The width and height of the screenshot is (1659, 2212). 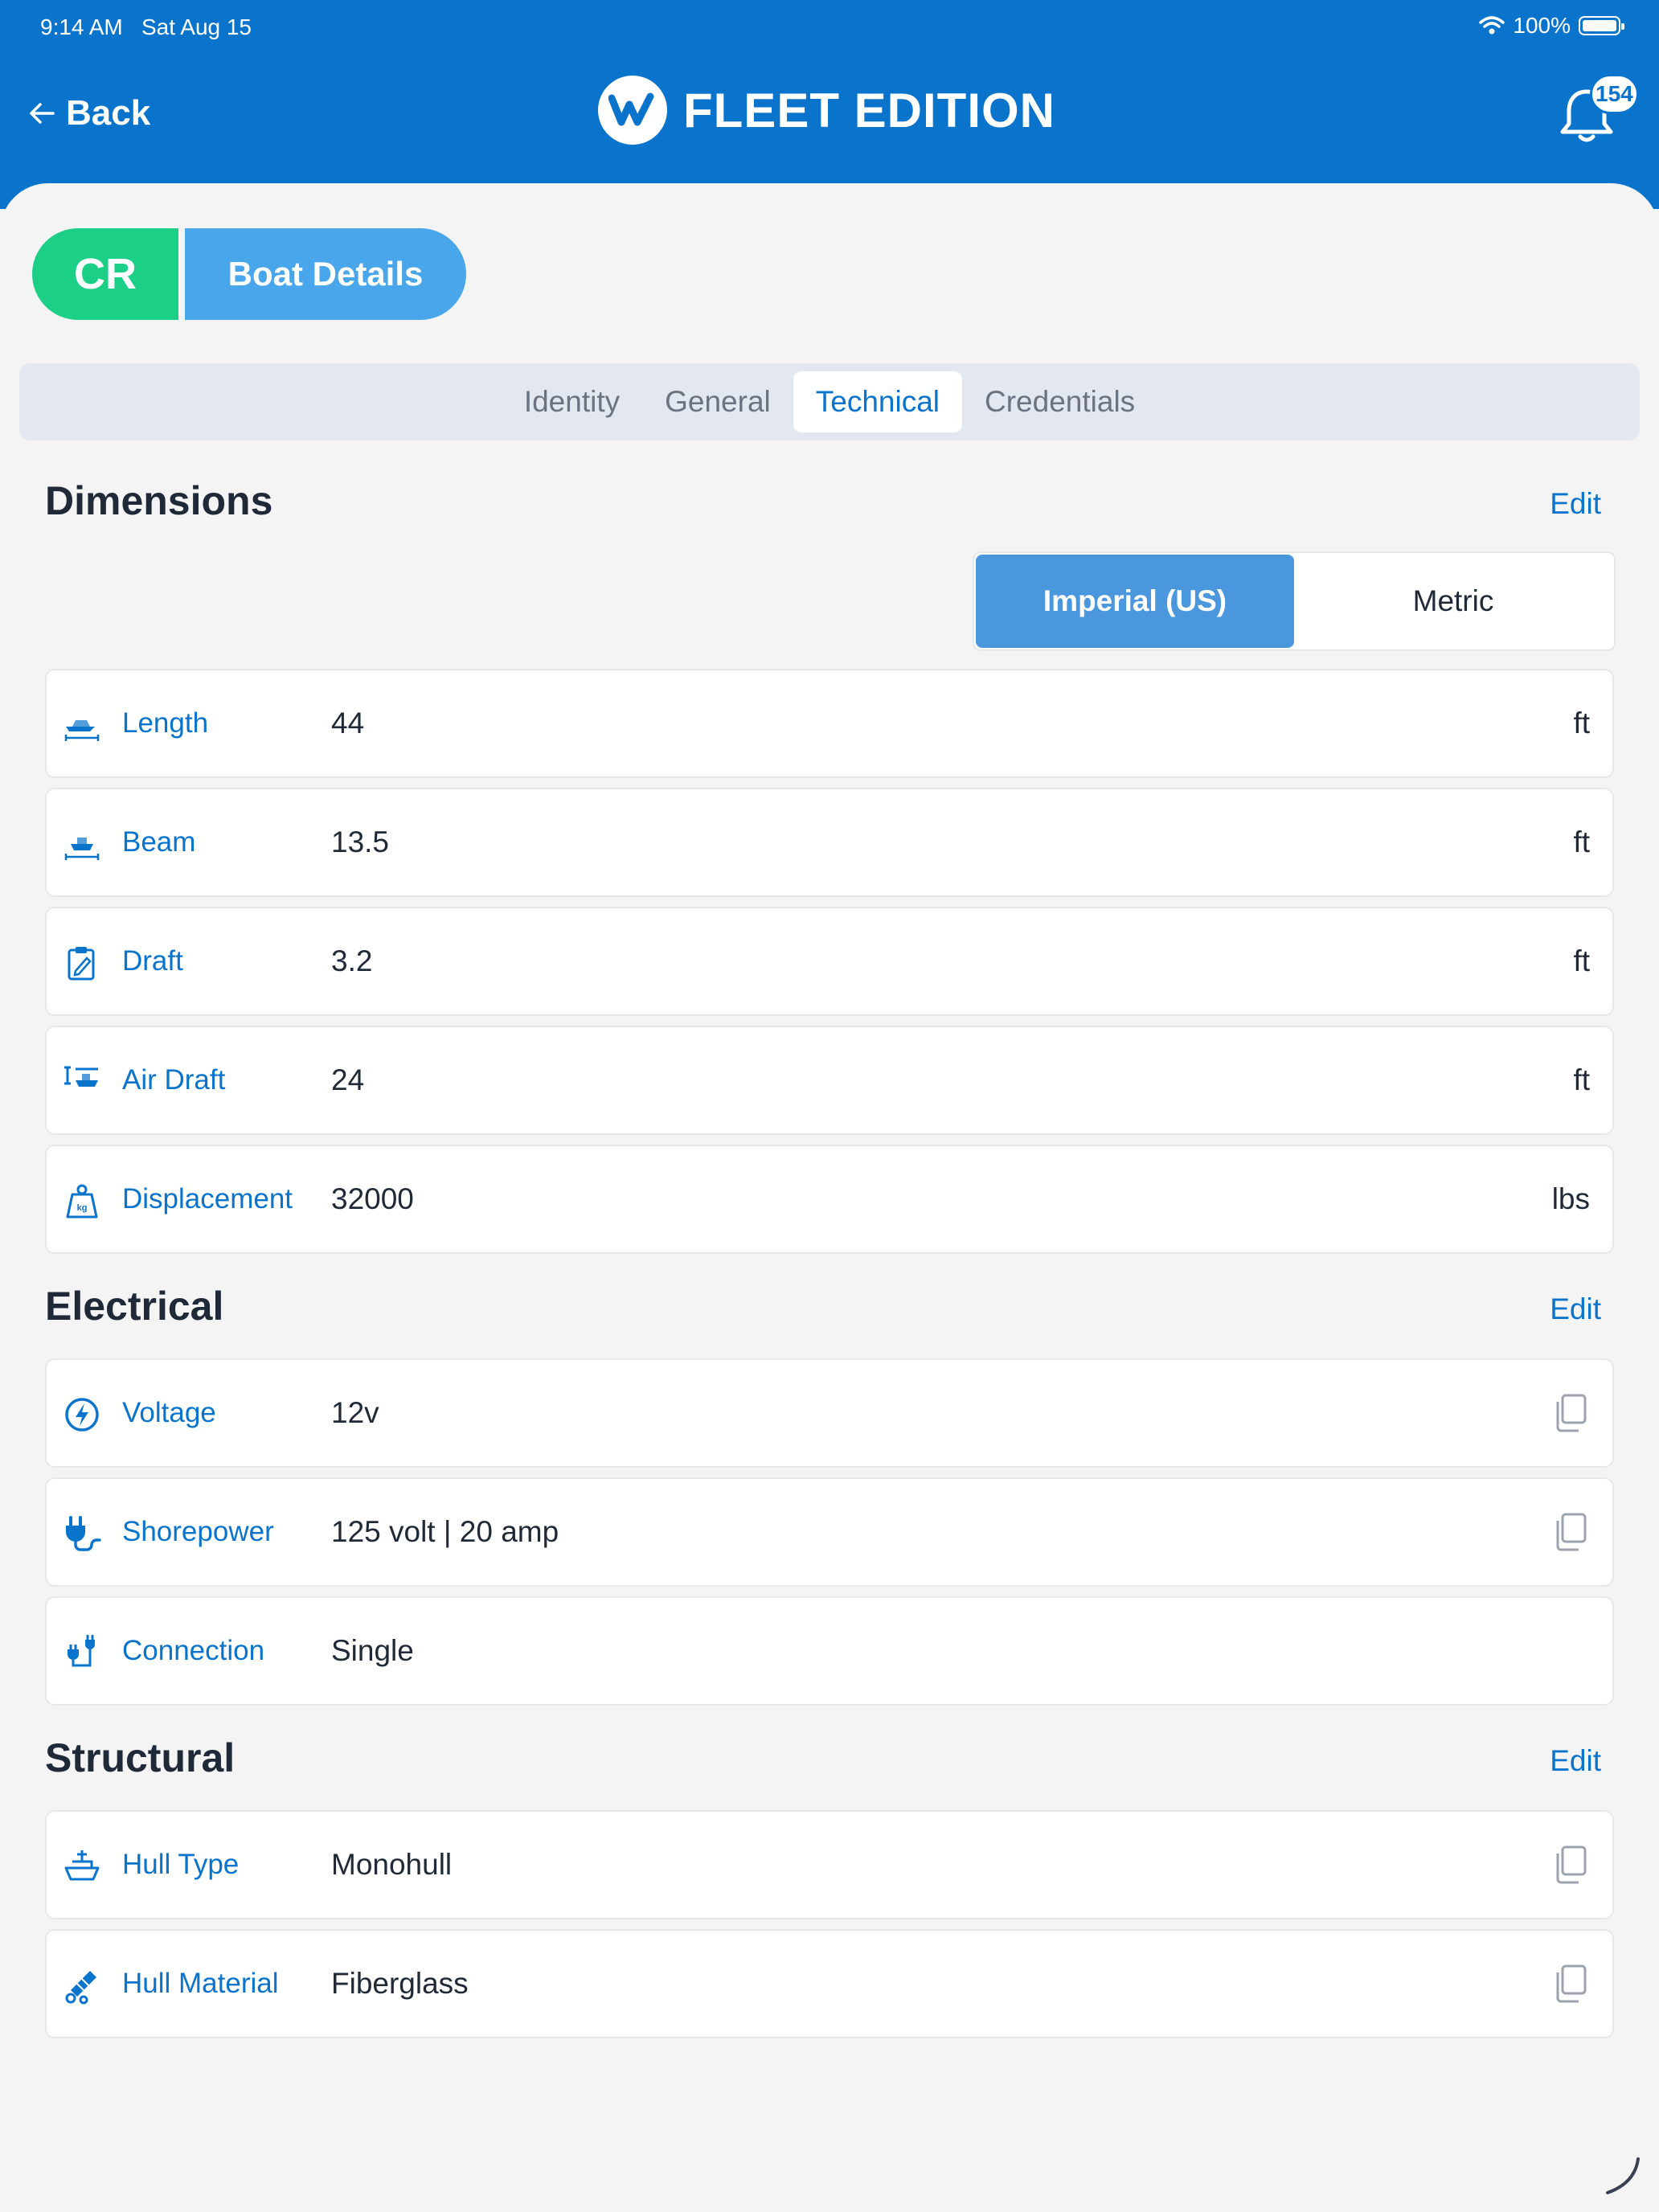 What do you see at coordinates (1059, 401) in the screenshot?
I see `tab-credentials: Credentials` at bounding box center [1059, 401].